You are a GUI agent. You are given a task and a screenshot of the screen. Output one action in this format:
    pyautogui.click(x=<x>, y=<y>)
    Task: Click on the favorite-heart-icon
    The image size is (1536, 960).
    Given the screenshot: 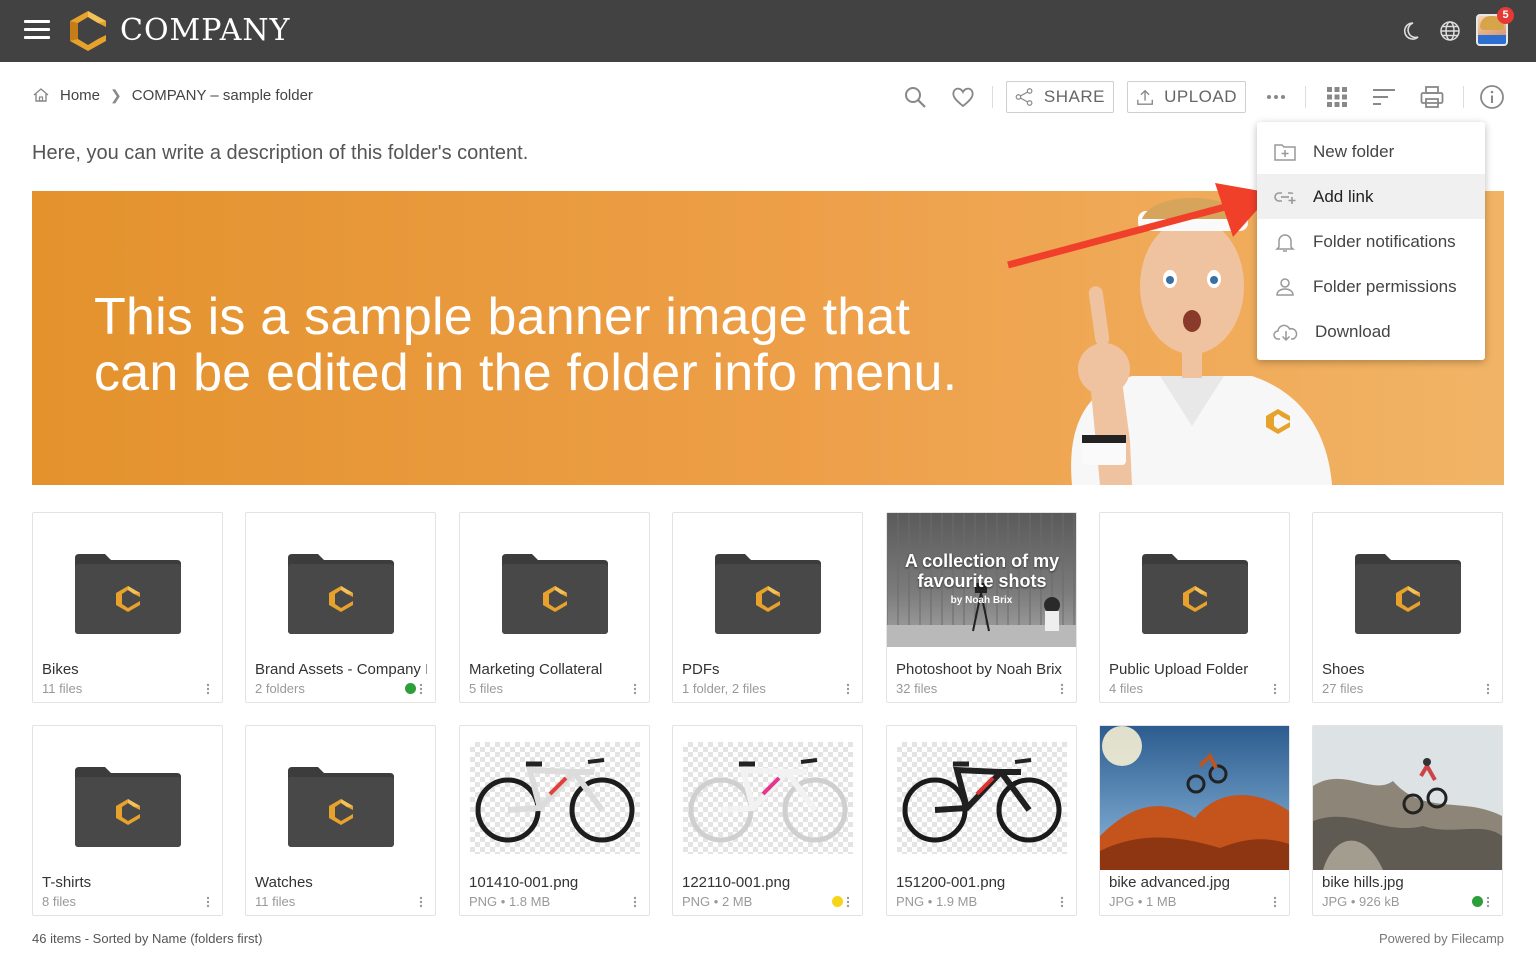 What is the action you would take?
    pyautogui.click(x=963, y=97)
    